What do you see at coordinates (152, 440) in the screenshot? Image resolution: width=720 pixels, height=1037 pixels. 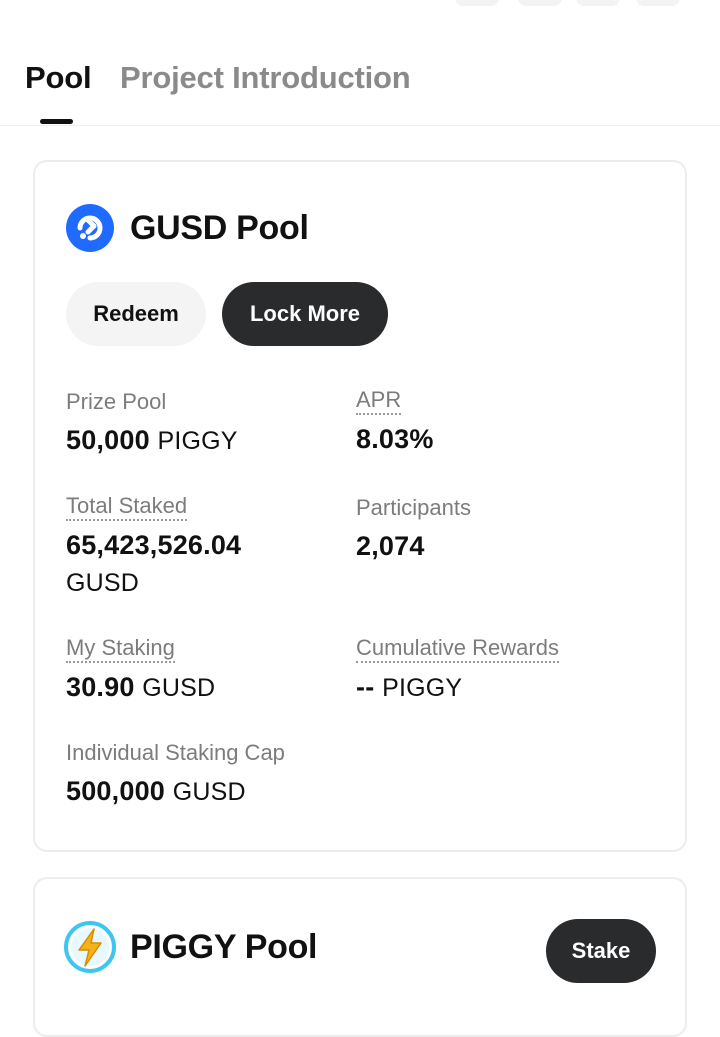 I see `stat-value: 50,000 PIGGY` at bounding box center [152, 440].